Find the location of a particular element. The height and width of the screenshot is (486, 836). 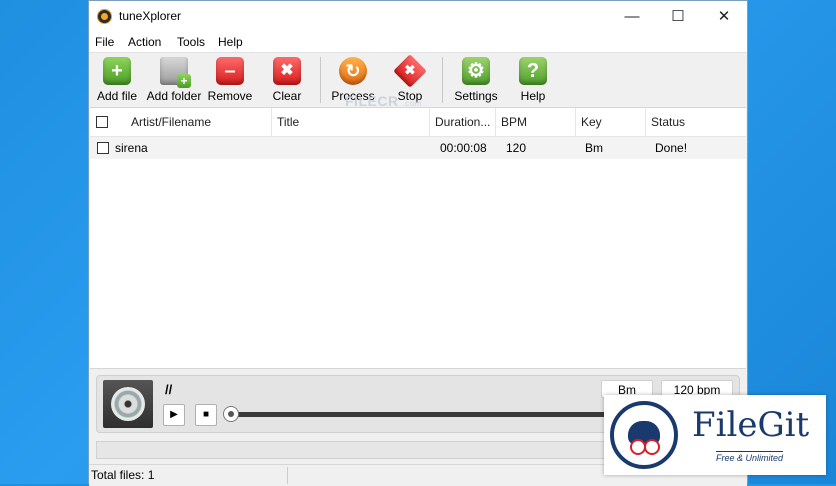

menu-tools: Tools is located at coordinates (191, 42).